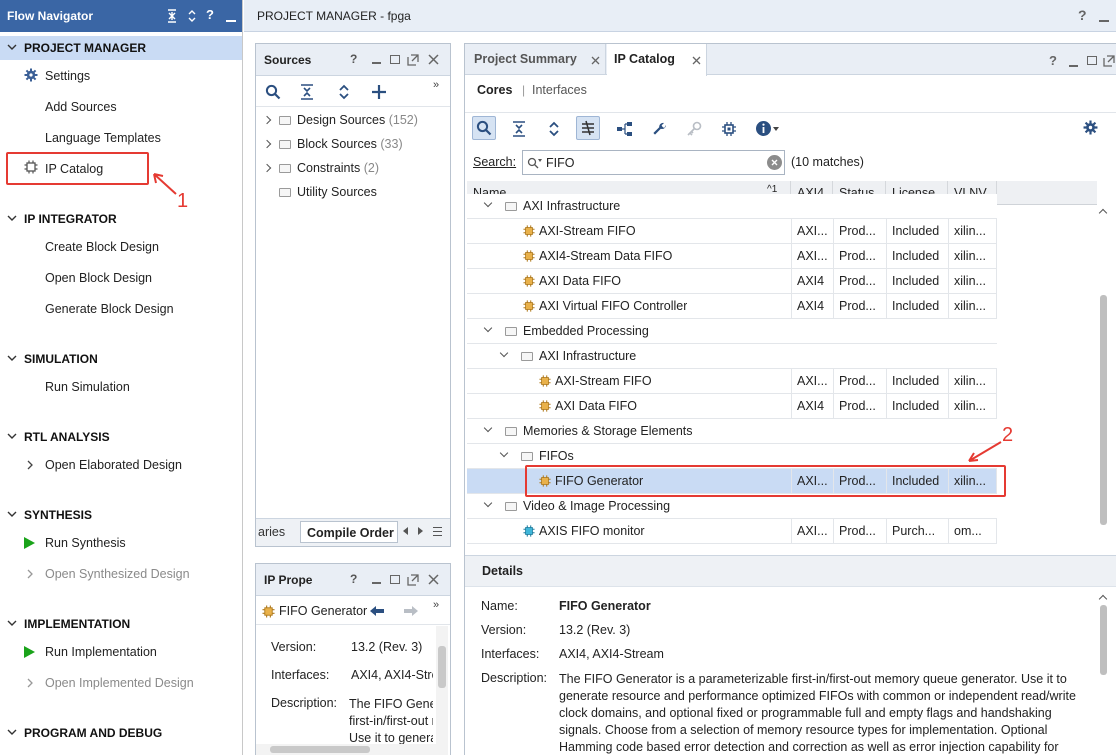 Image resolution: width=1116 pixels, height=755 pixels. Describe the element at coordinates (121, 48) in the screenshot. I see `section-project-manager: PROJECT MANAGER` at that location.